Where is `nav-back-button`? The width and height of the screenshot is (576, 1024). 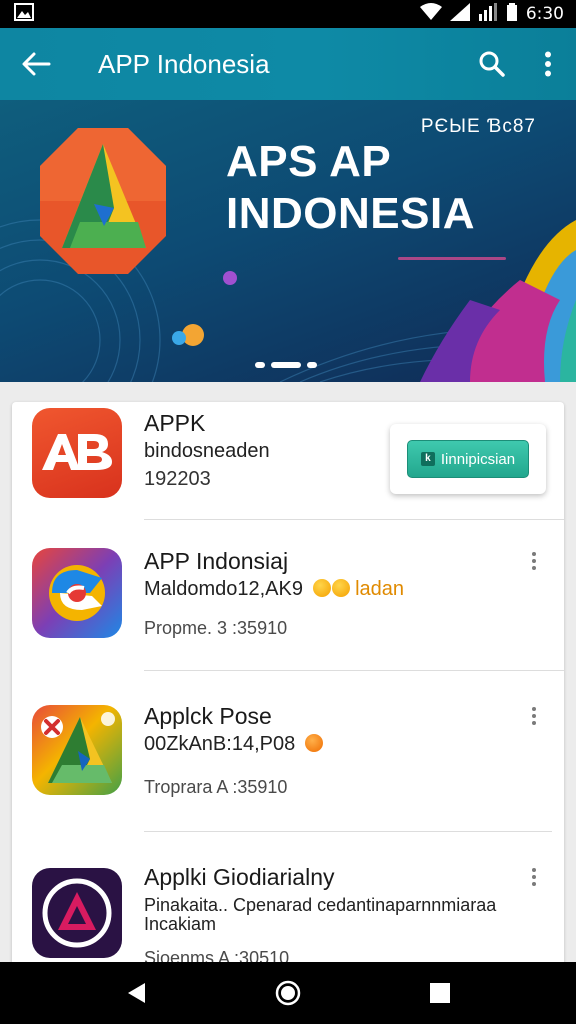
nav-back-button is located at coordinates (136, 993).